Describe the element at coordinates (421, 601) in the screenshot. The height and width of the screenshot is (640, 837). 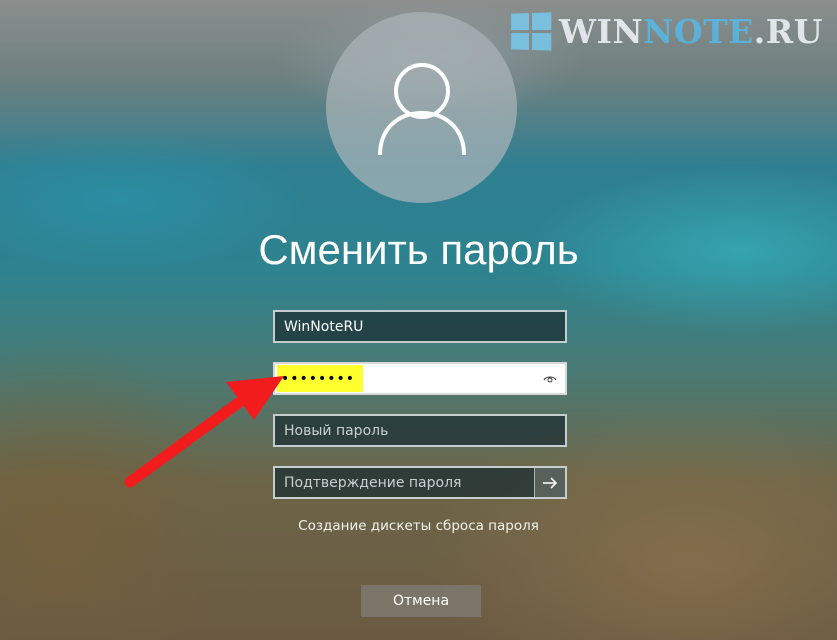
I see `cancel-button: Отмена` at that location.